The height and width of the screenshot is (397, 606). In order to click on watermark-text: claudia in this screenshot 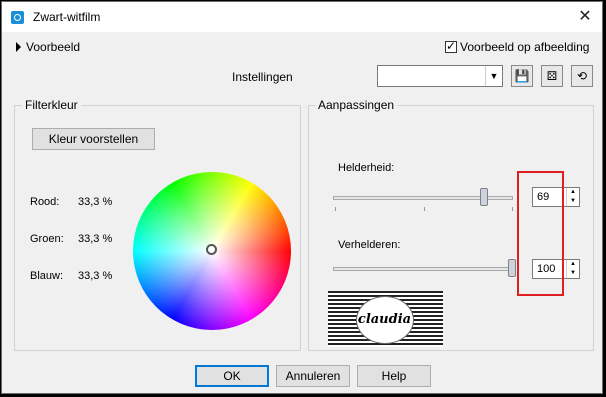, I will do `click(384, 319)`.